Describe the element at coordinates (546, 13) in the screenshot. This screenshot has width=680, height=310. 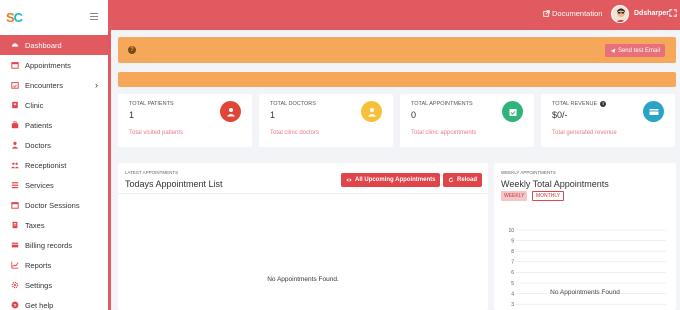
I see `external-link-icon` at that location.